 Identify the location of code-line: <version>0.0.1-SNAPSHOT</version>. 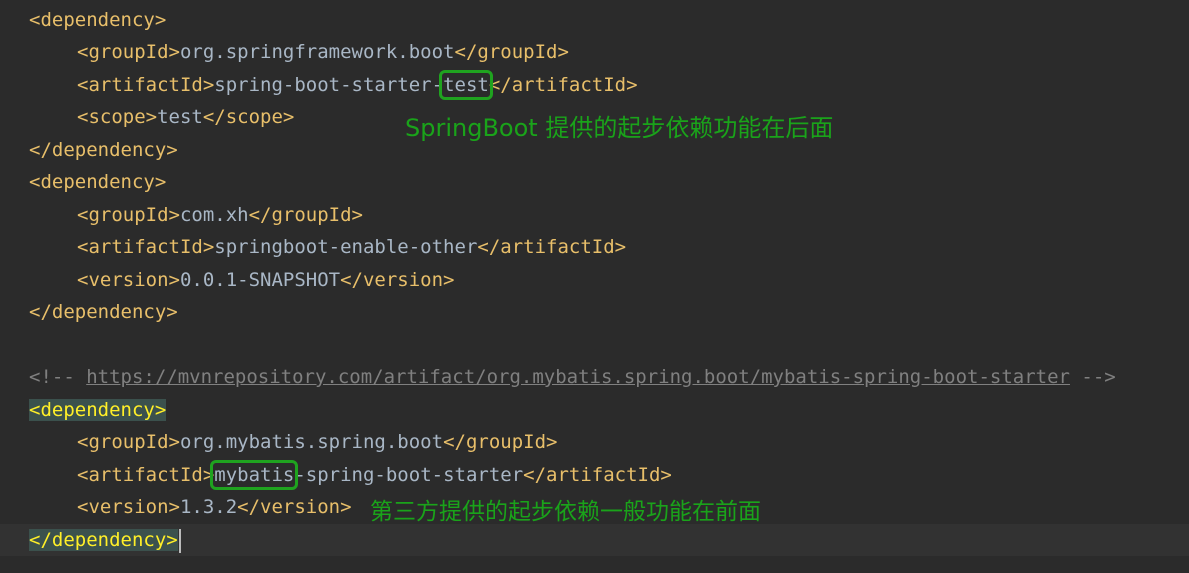
(594, 280).